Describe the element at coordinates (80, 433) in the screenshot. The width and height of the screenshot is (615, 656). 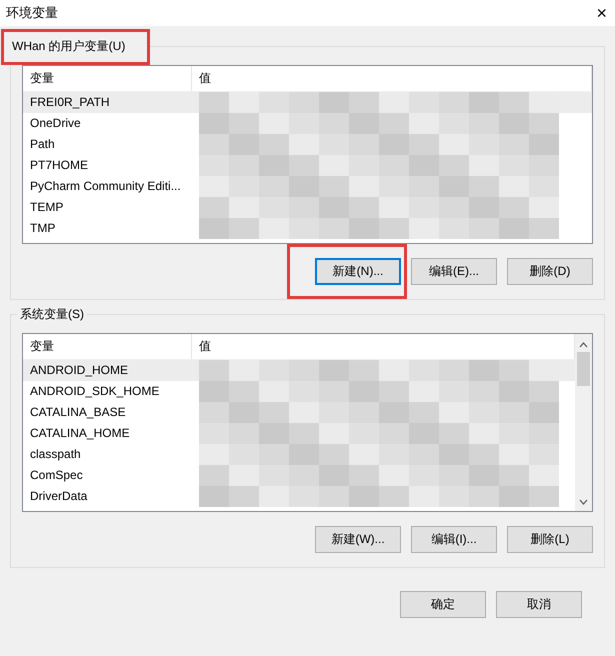
I see `variable-name: CATALINA_HOME` at that location.